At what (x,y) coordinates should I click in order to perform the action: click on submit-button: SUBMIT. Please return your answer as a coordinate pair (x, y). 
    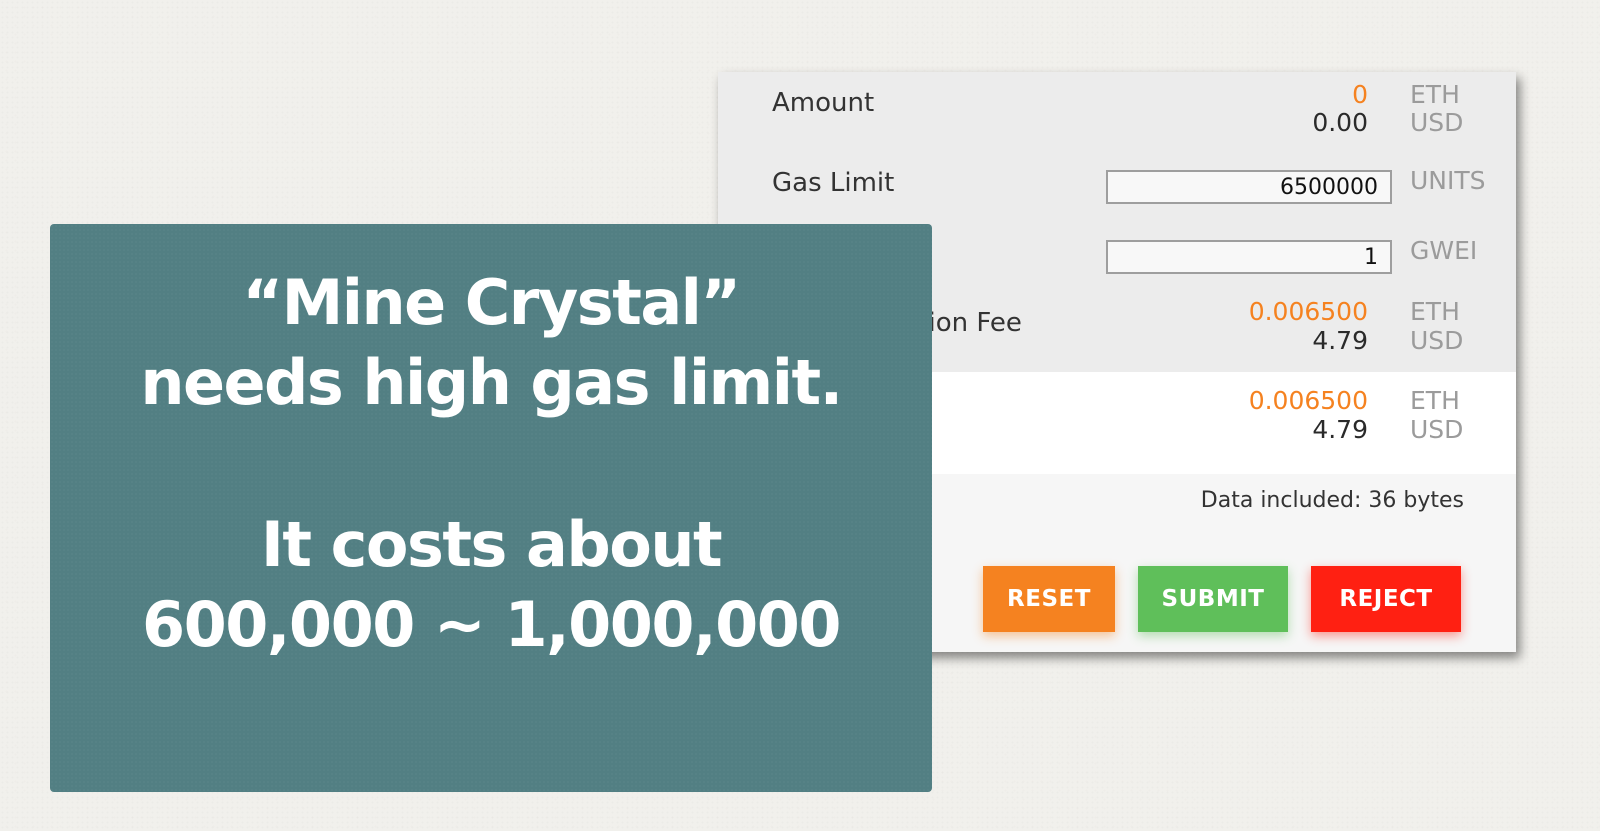
    Looking at the image, I should click on (1213, 599).